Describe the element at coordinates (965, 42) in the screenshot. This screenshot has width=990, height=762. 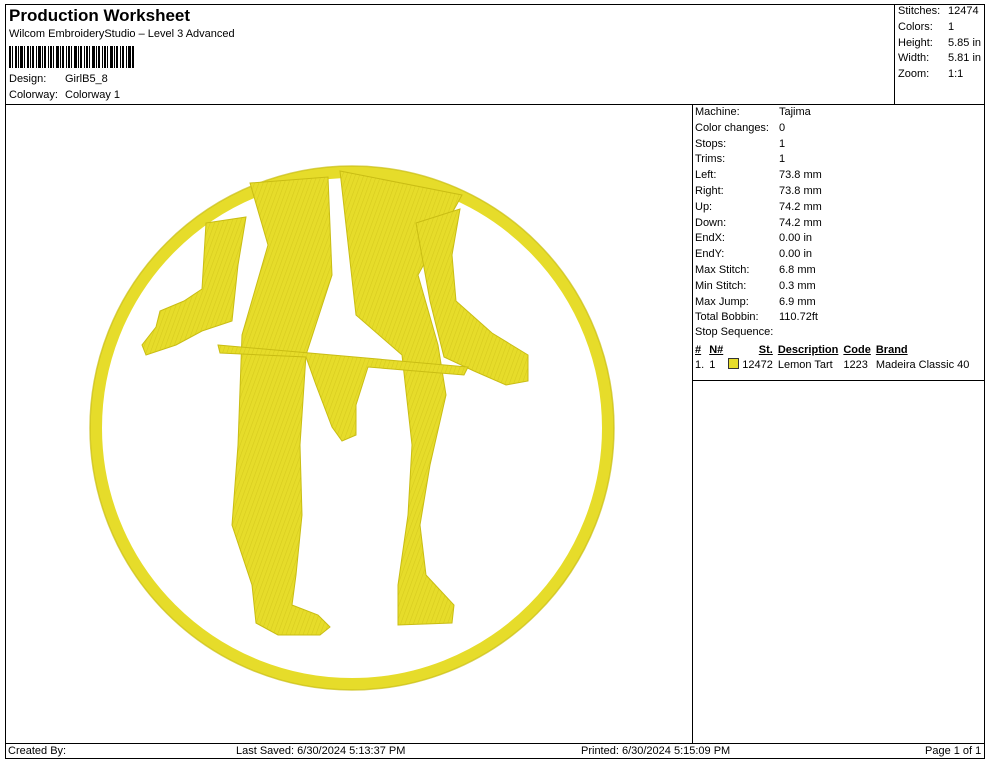
I see `summary-value: 5.85 in` at that location.